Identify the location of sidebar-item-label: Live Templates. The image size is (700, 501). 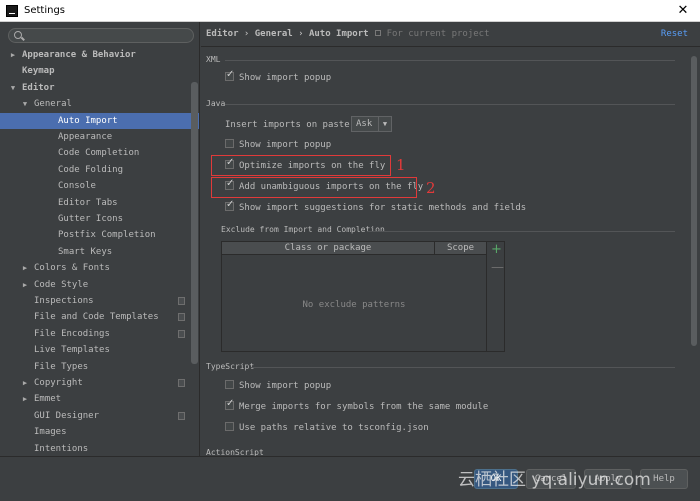
(72, 350).